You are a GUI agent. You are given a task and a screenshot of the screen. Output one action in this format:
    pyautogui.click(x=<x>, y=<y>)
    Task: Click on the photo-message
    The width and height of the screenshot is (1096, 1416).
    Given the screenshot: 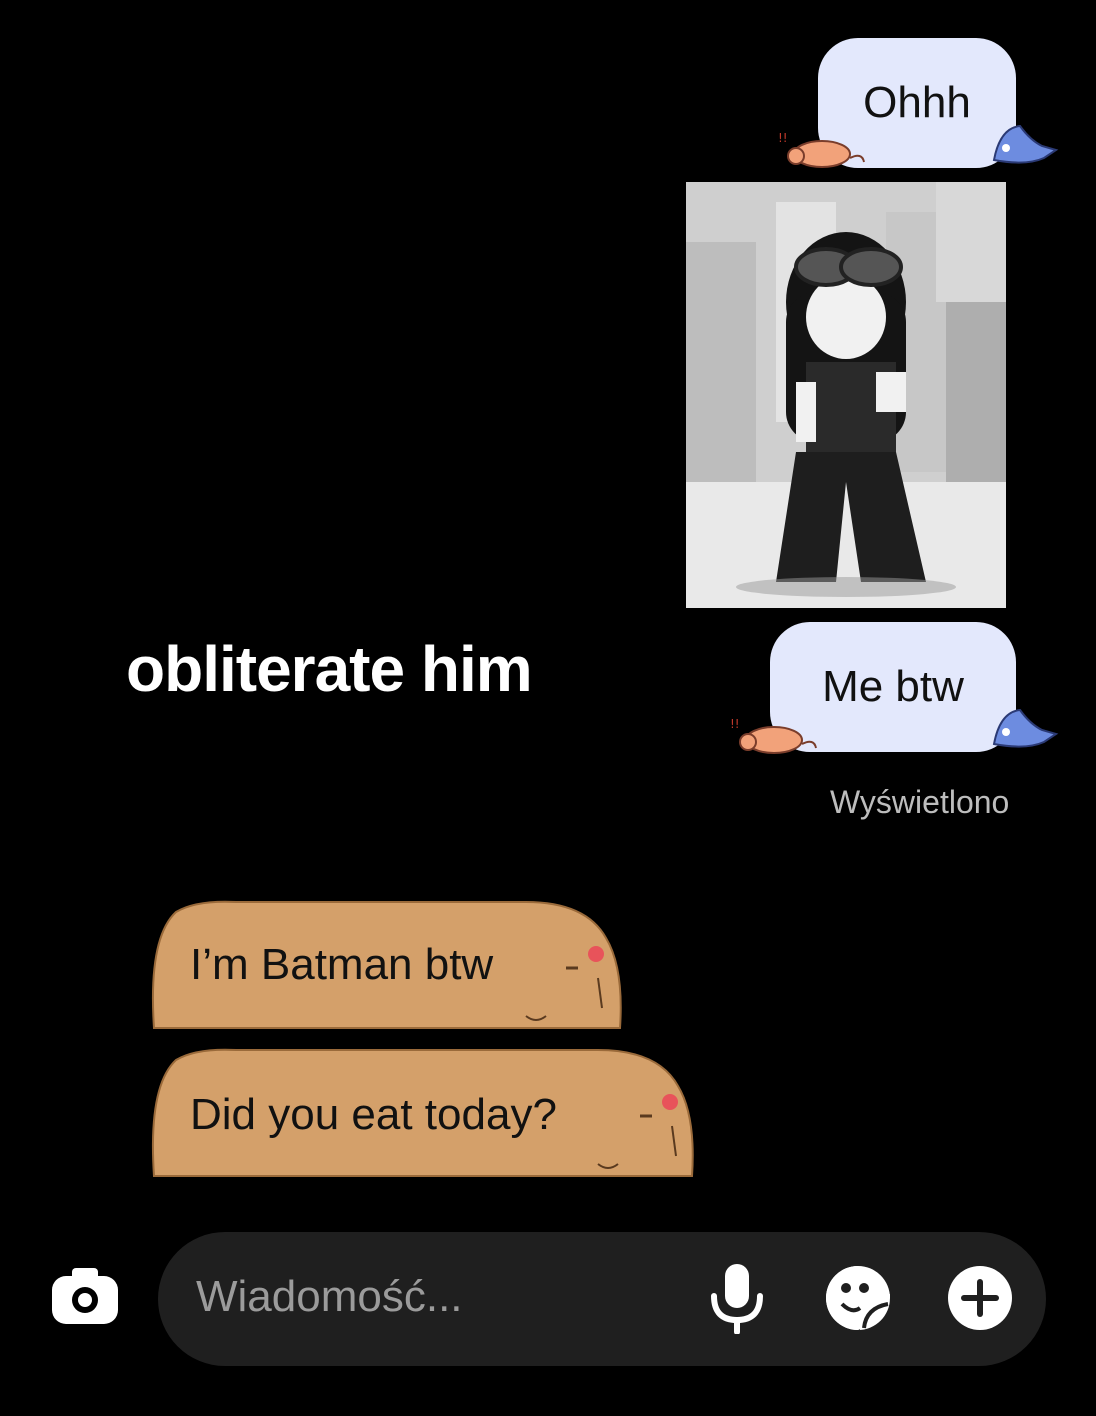 What is the action you would take?
    pyautogui.click(x=846, y=395)
    